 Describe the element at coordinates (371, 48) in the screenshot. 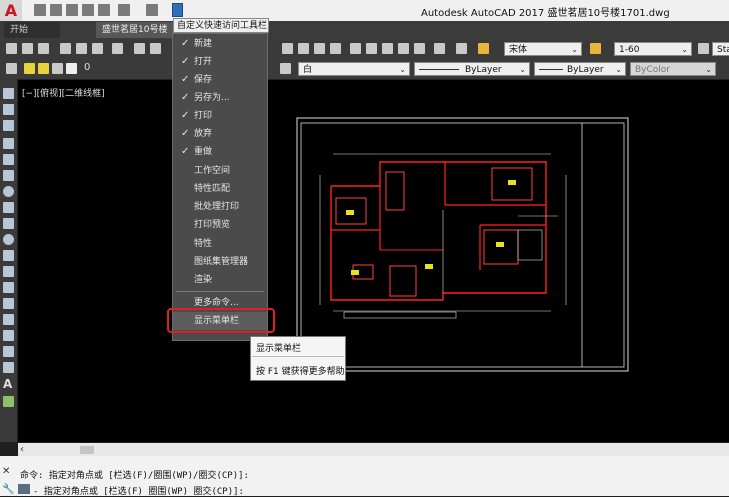

I see `design-center-icon` at that location.